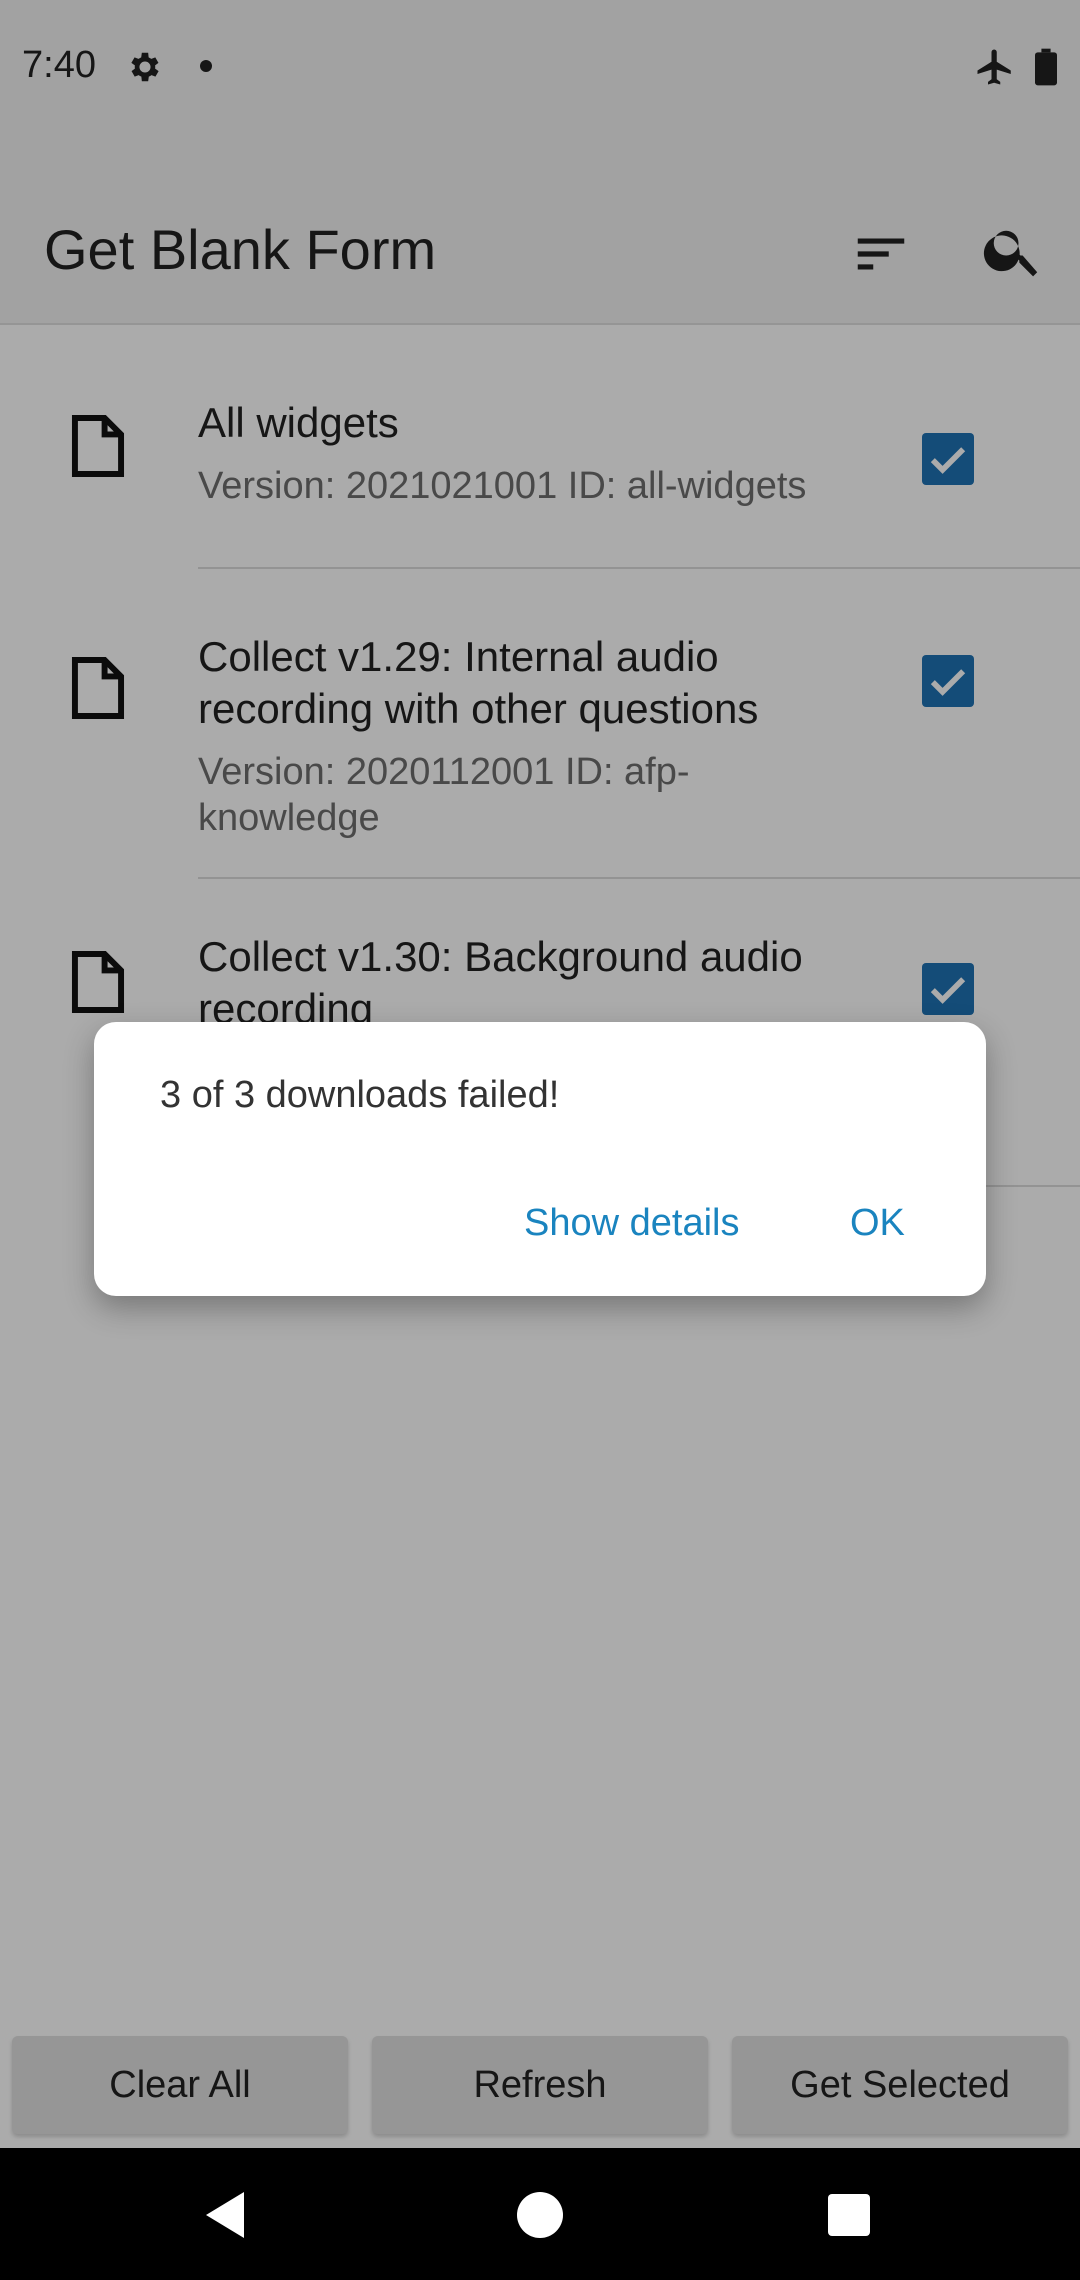  What do you see at coordinates (849, 2215) in the screenshot?
I see `recents-icon` at bounding box center [849, 2215].